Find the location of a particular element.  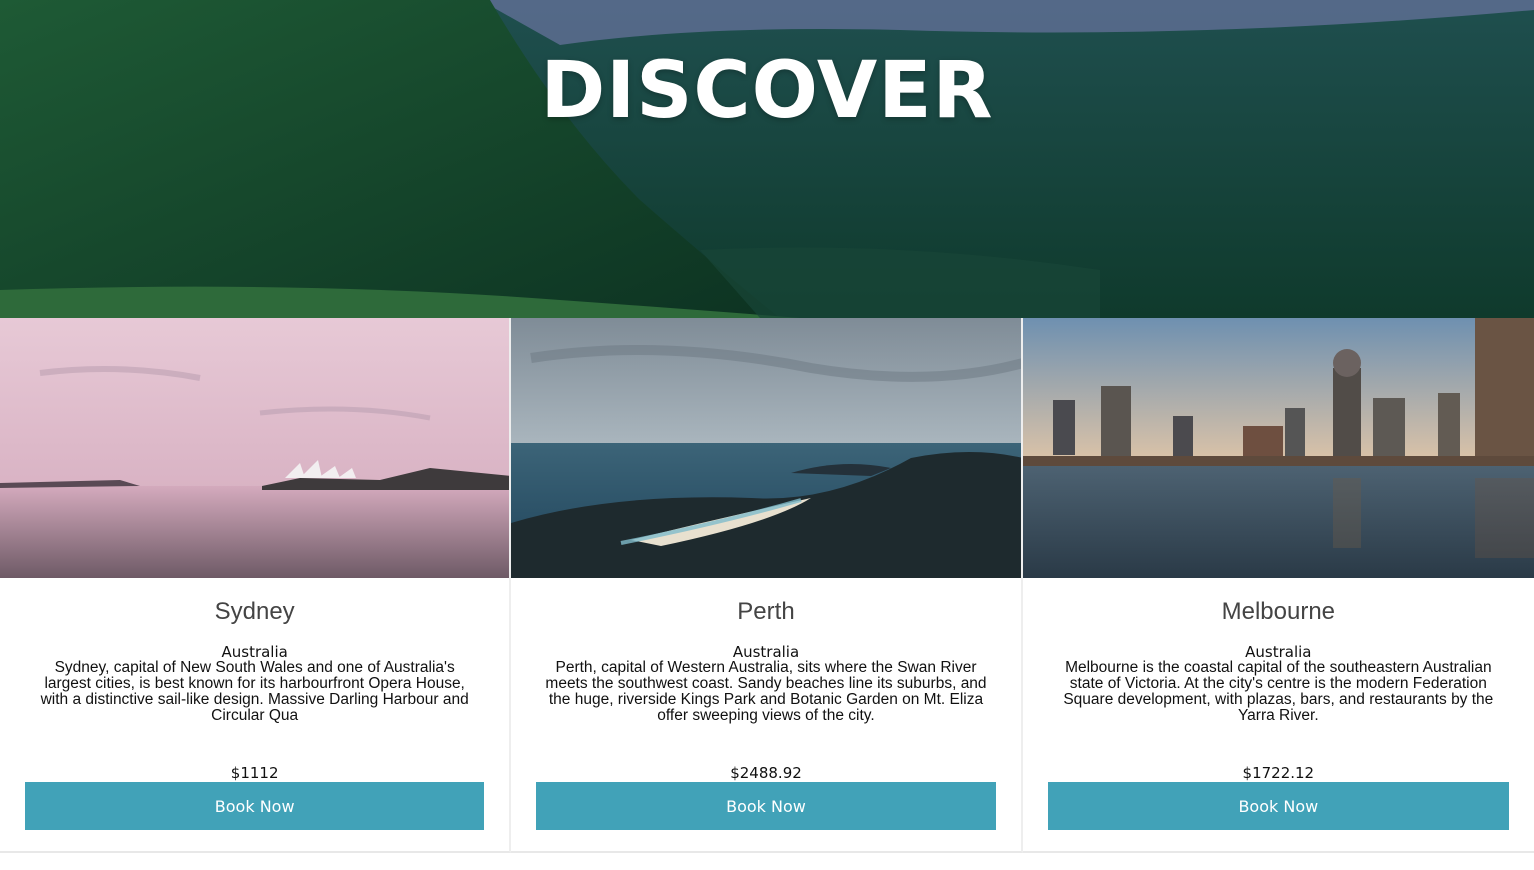

card-title: Perth is located at coordinates (766, 611).